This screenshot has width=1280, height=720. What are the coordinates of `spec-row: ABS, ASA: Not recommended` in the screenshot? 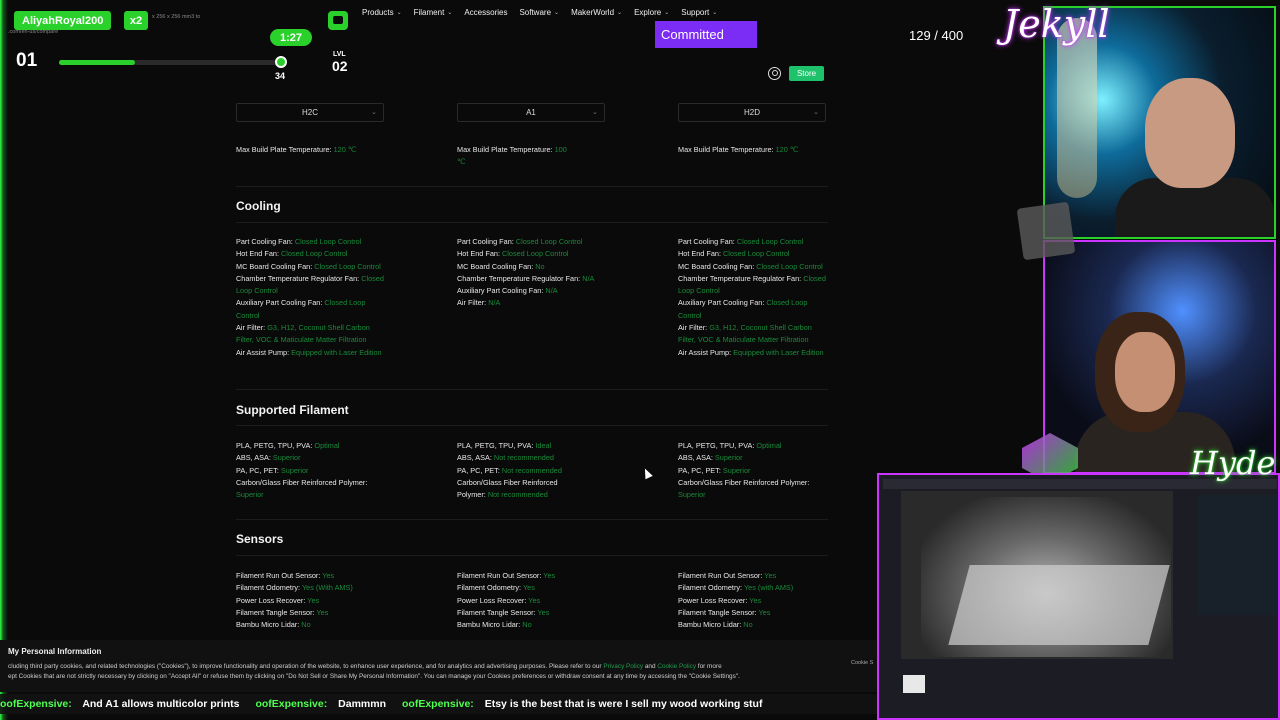 It's located at (522, 458).